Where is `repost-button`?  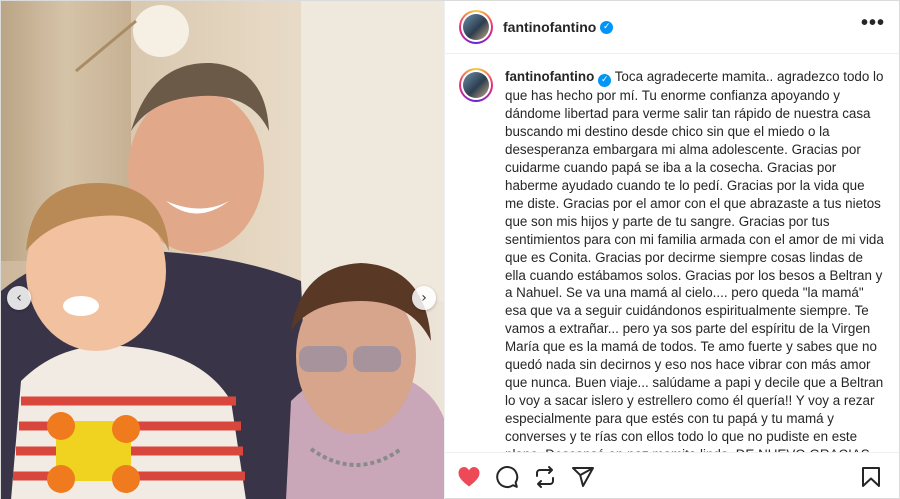
repost-button is located at coordinates (545, 477).